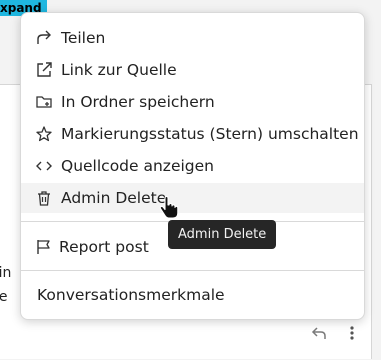  Describe the element at coordinates (319, 335) in the screenshot. I see `reply-icon` at that location.